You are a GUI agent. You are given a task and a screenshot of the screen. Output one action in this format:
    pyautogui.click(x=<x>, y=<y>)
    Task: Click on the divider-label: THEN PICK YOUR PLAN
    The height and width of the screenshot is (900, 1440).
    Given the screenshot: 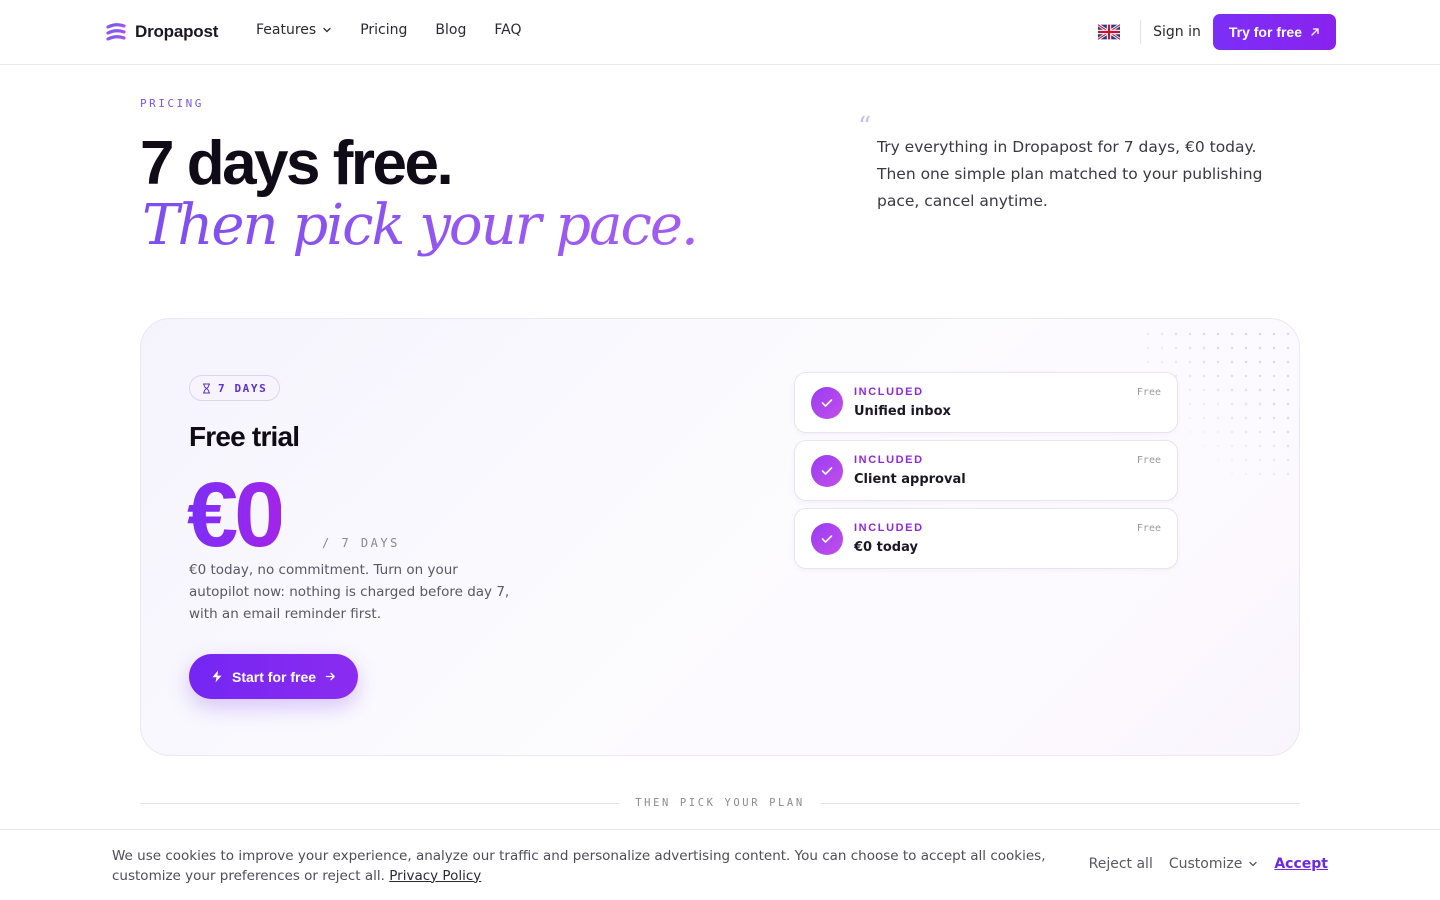 What is the action you would take?
    pyautogui.click(x=720, y=803)
    